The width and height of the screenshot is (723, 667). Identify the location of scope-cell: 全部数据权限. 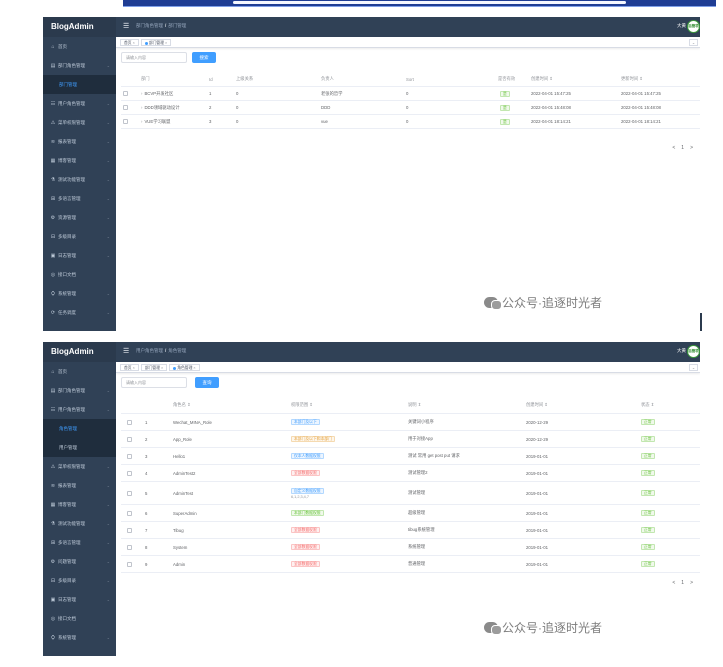
(305, 473).